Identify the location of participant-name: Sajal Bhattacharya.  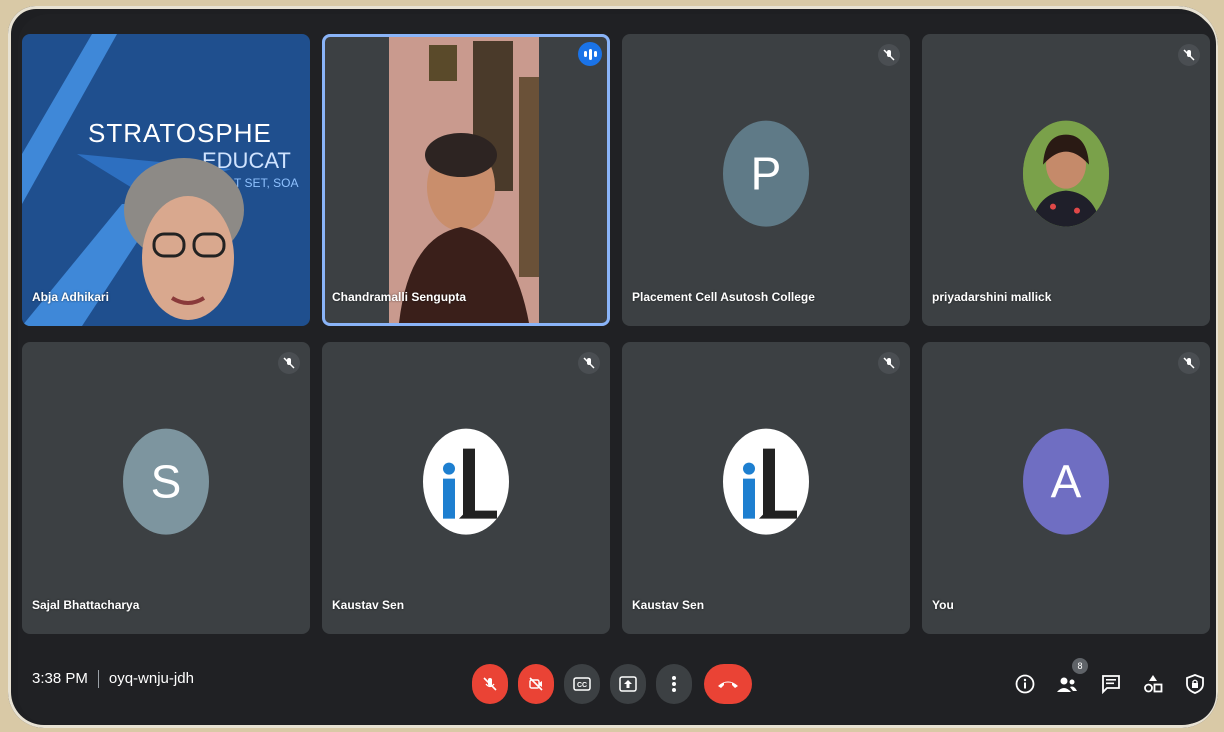
(86, 605).